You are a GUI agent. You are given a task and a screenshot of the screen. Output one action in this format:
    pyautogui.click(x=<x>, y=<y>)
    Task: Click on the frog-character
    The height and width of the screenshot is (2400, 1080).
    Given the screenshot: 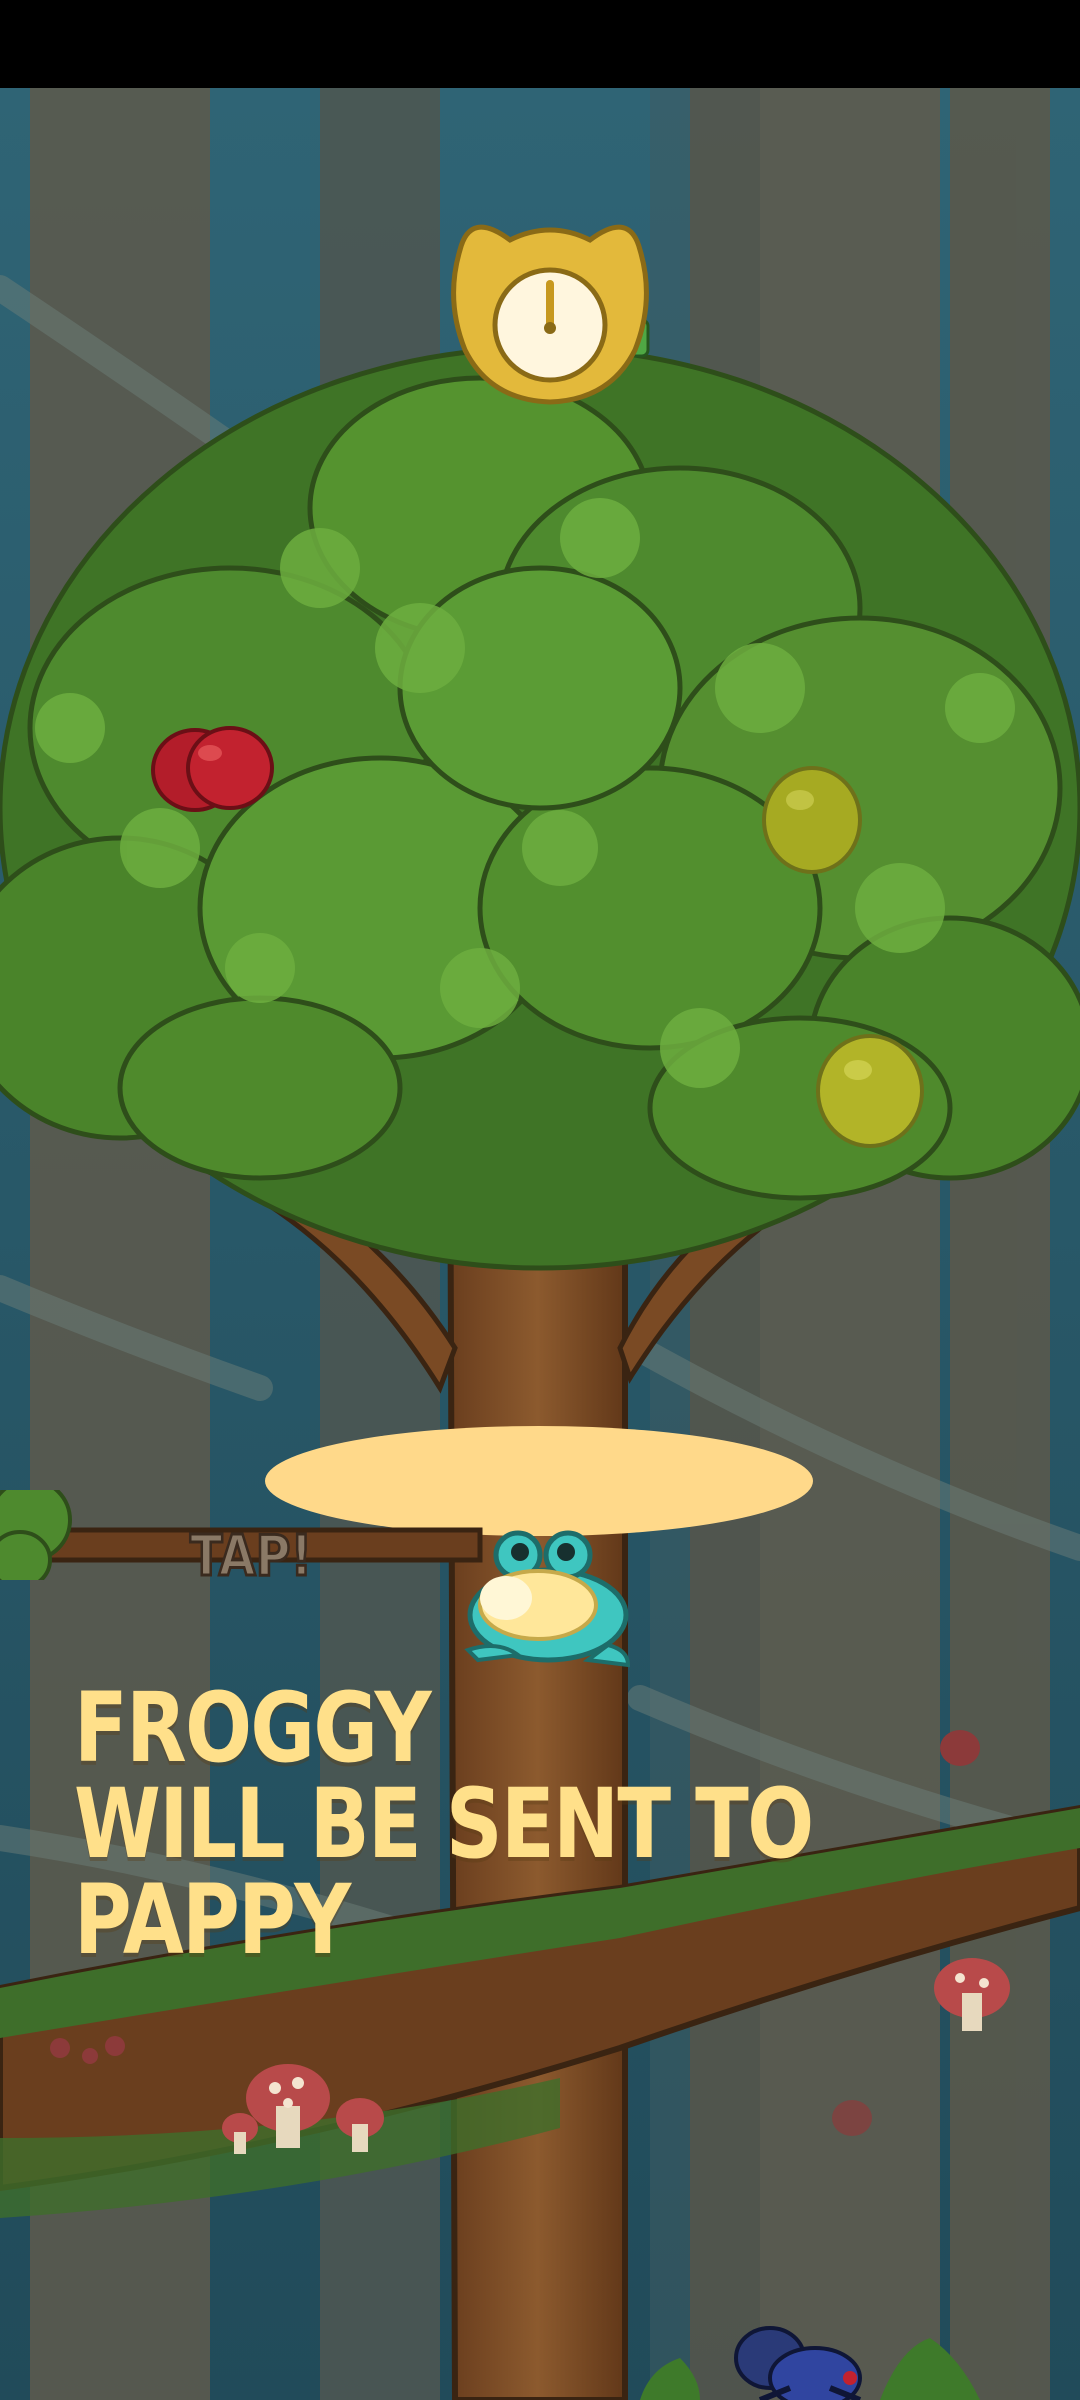 What is the action you would take?
    pyautogui.click(x=548, y=1600)
    